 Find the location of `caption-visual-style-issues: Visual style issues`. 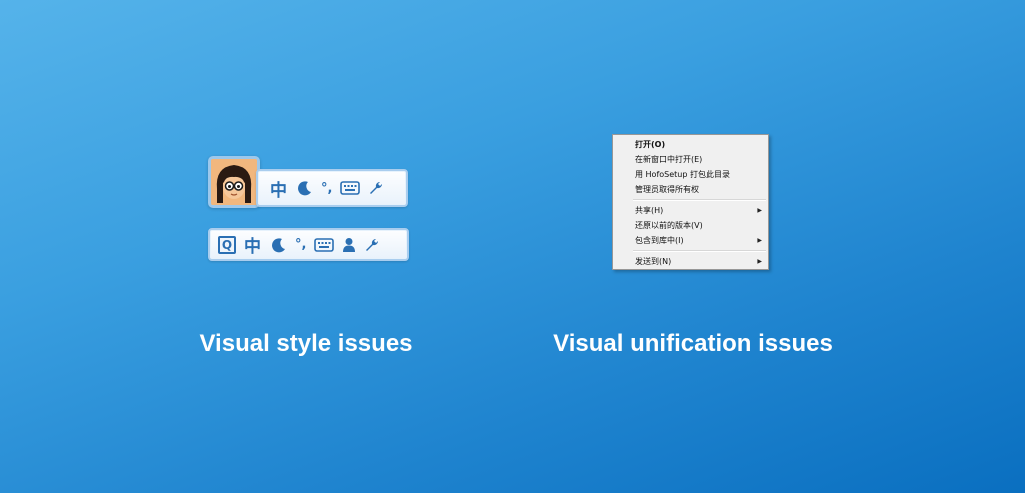

caption-visual-style-issues: Visual style issues is located at coordinates (306, 343).